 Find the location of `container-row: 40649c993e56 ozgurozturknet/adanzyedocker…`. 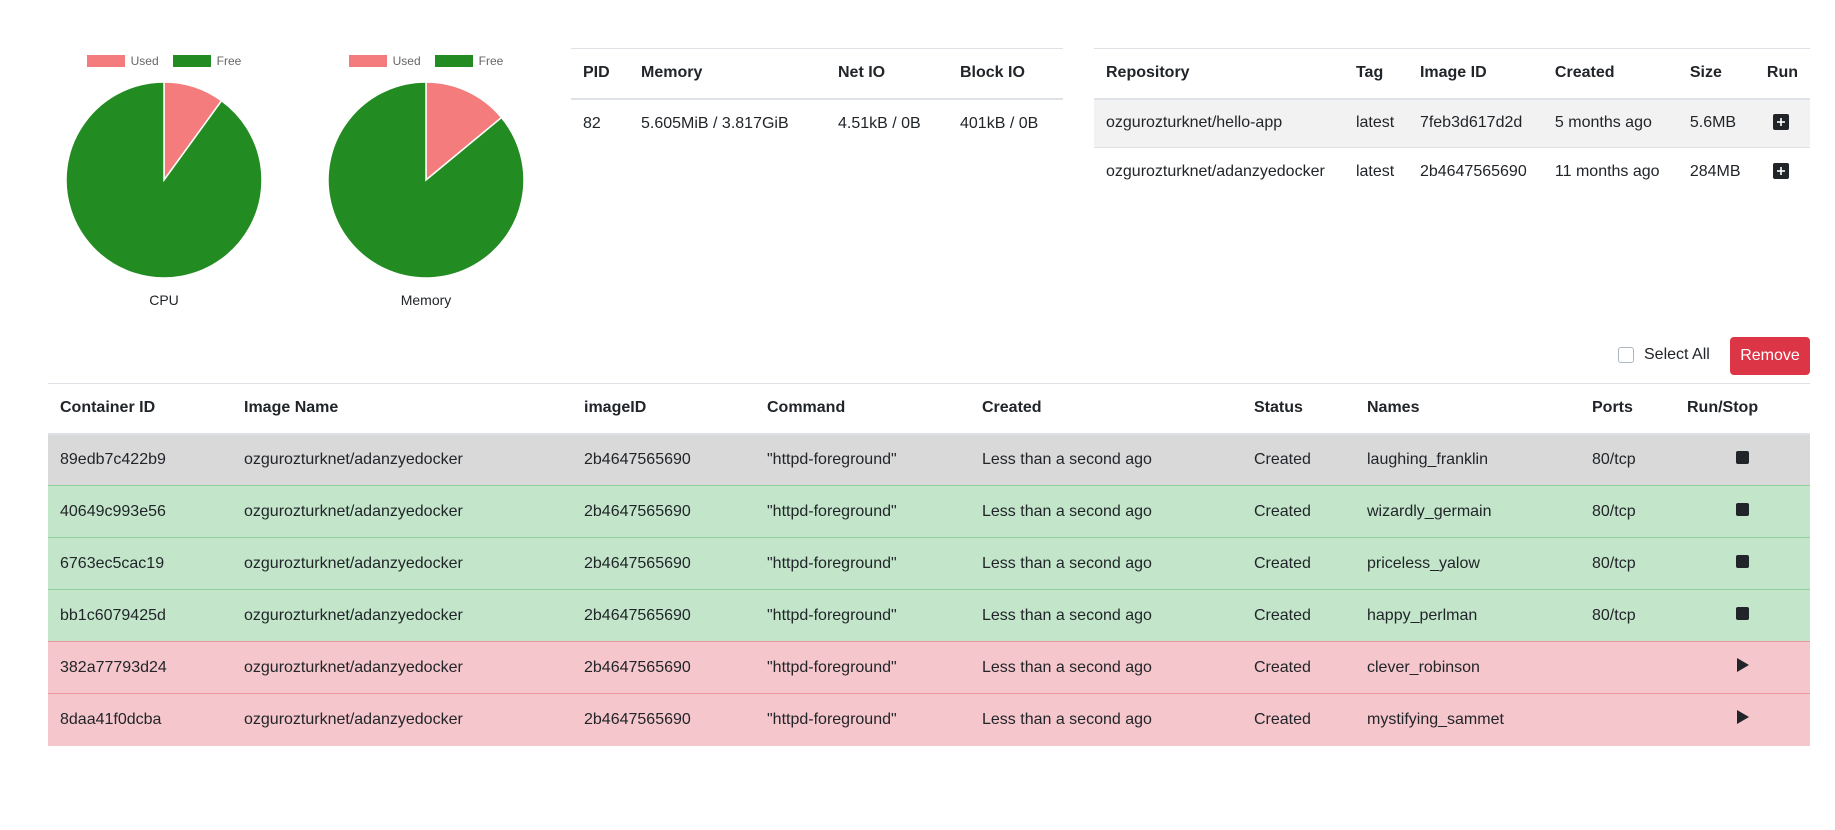

container-row: 40649c993e56 ozgurozturknet/adanzyedocker… is located at coordinates (929, 511).